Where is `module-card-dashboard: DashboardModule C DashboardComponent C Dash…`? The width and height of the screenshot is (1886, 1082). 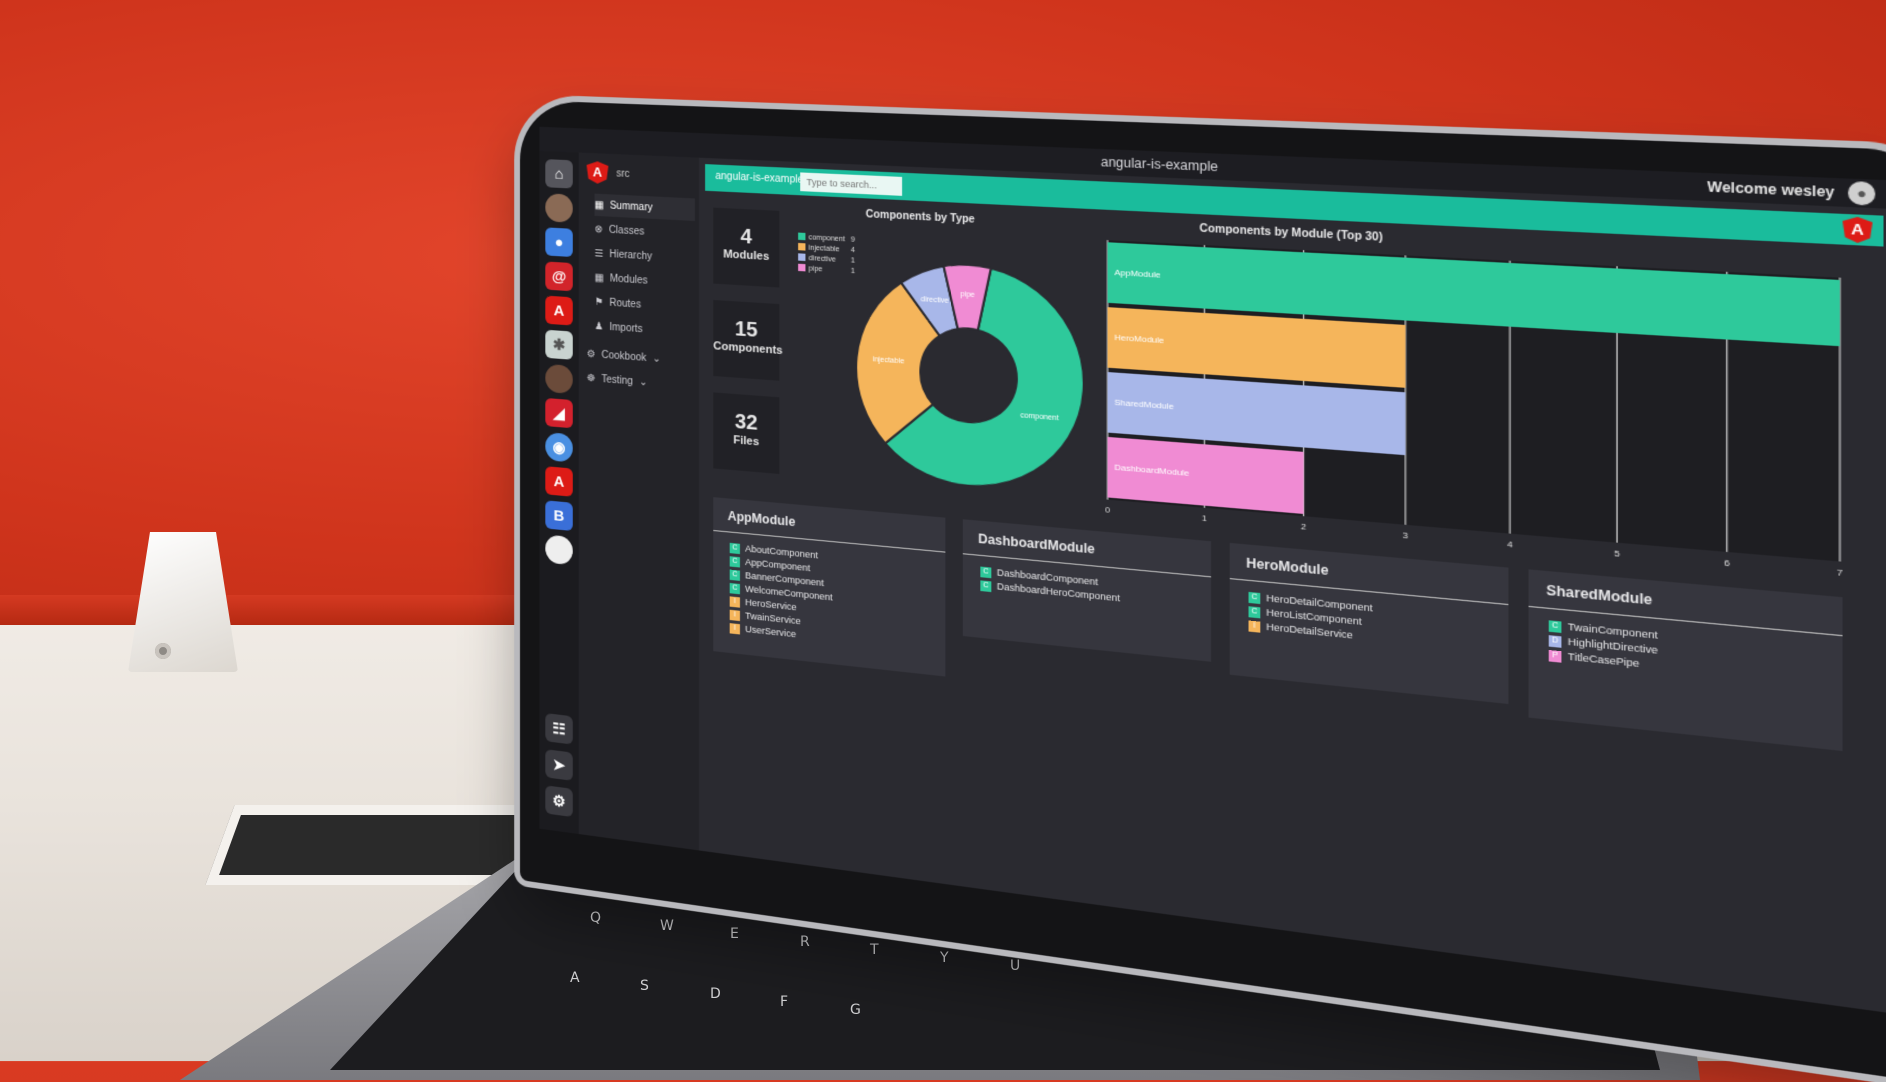
module-card-dashboard: DashboardModule C DashboardComponent C Dash… is located at coordinates (1087, 590).